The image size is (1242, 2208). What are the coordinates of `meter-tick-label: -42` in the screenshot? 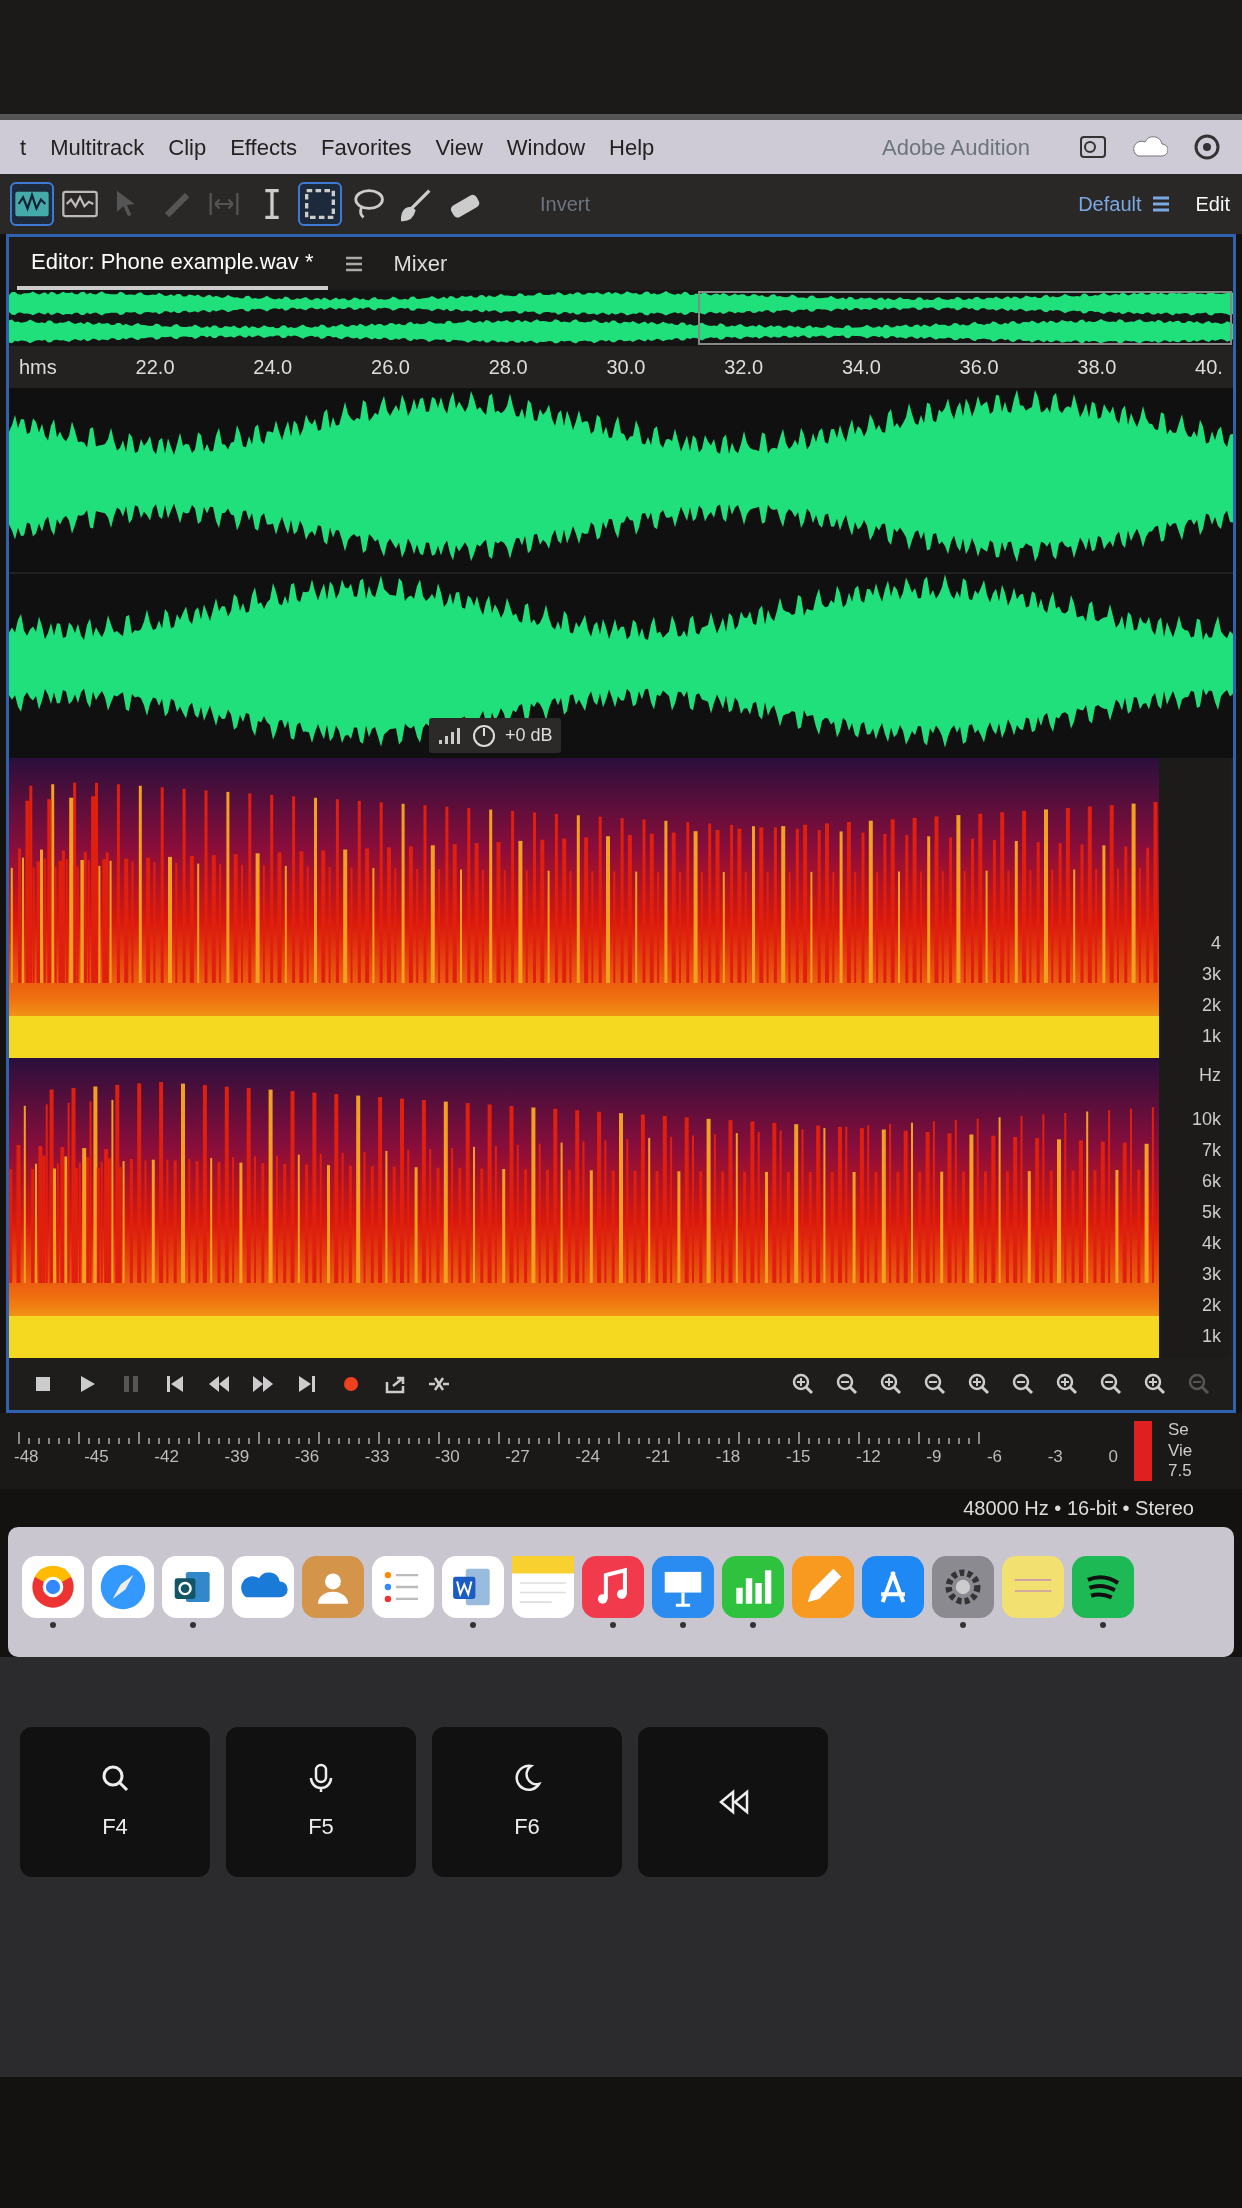 It's located at (166, 1457).